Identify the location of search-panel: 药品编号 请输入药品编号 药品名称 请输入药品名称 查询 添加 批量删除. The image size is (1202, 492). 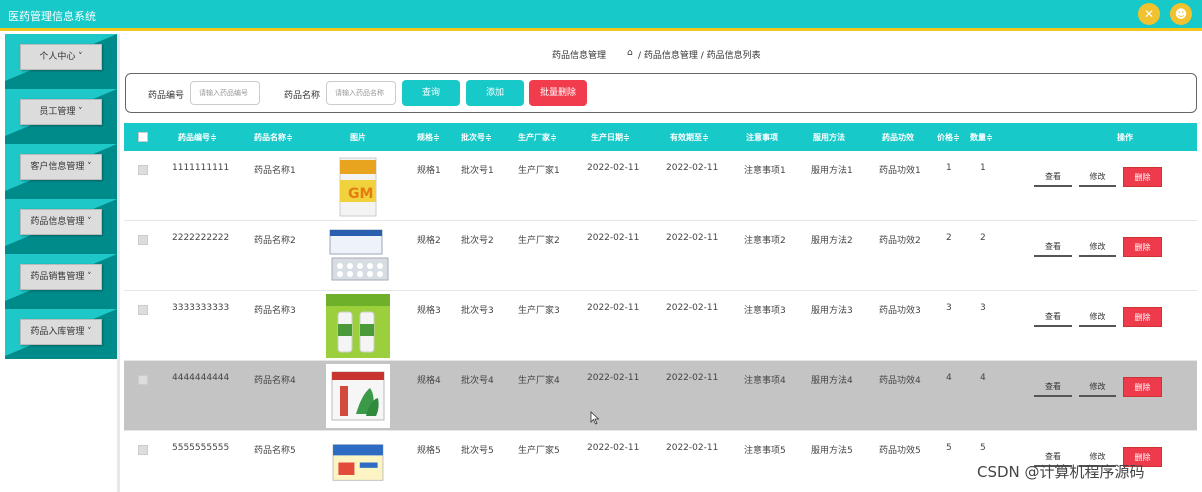
(661, 93).